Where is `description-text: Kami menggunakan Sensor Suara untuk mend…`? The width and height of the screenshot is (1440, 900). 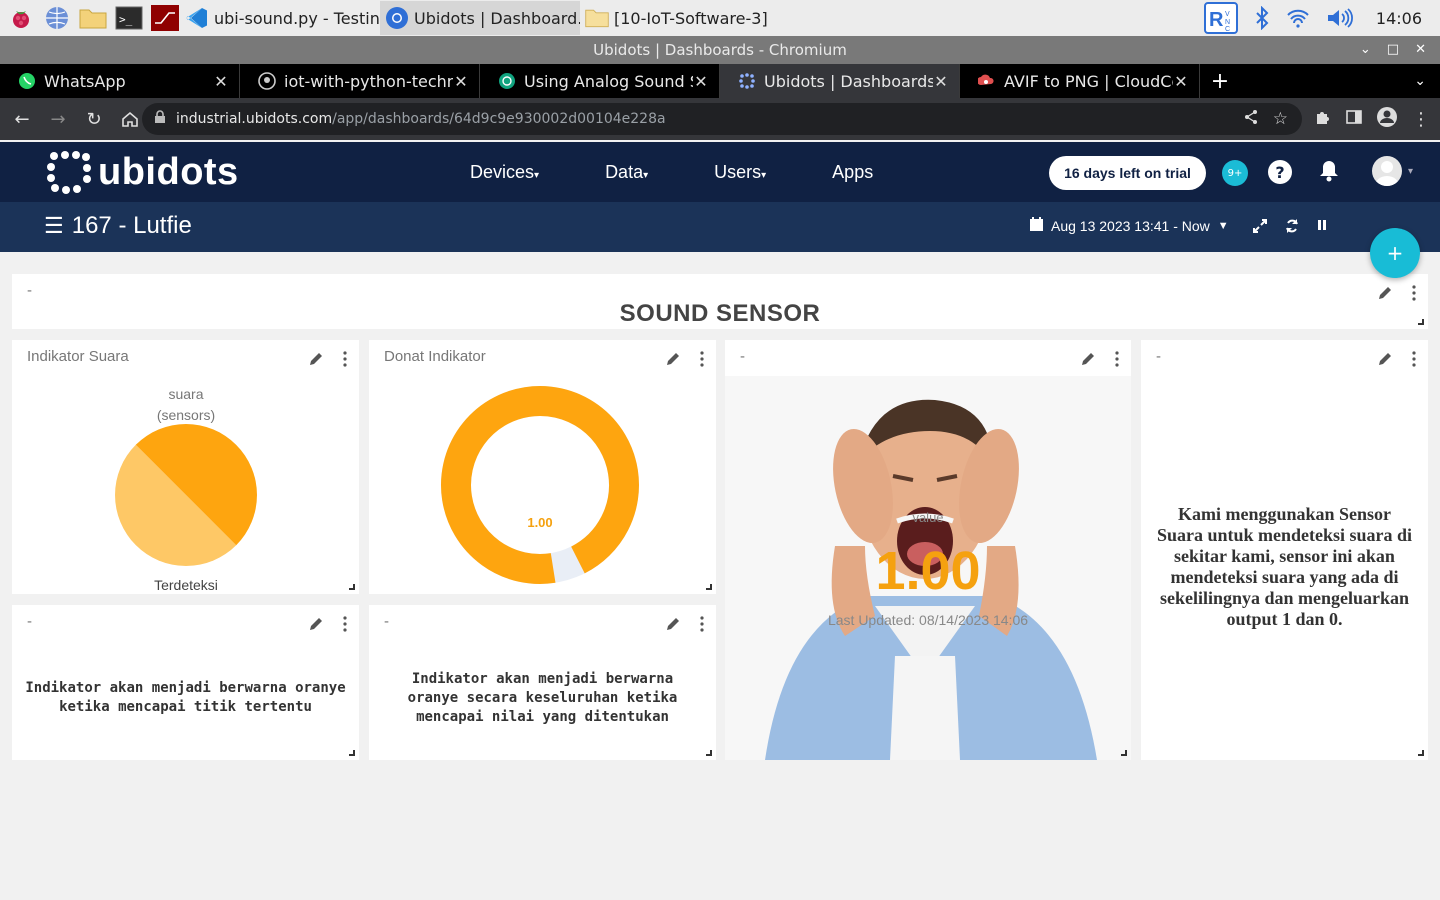
description-text: Kami menggunakan Sensor Suara untuk mend… is located at coordinates (1284, 566).